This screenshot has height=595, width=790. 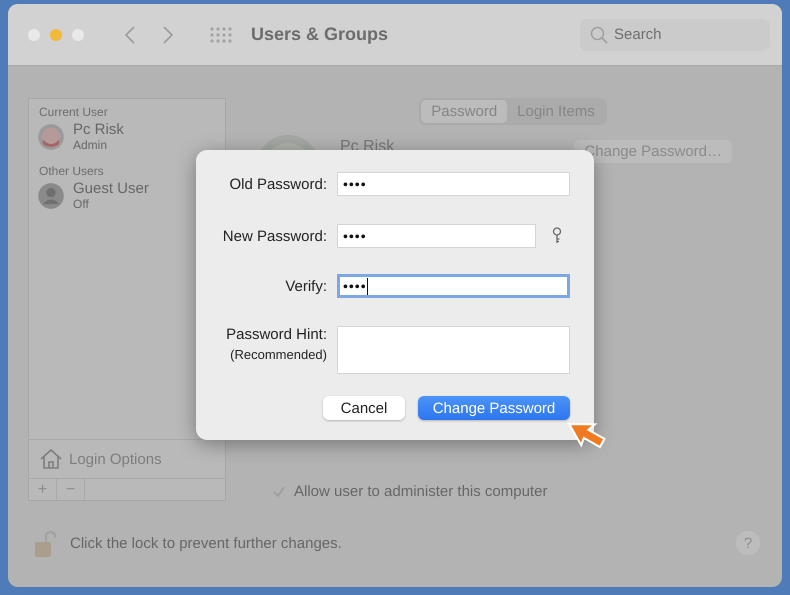 I want to click on help-button: ?, so click(x=748, y=543).